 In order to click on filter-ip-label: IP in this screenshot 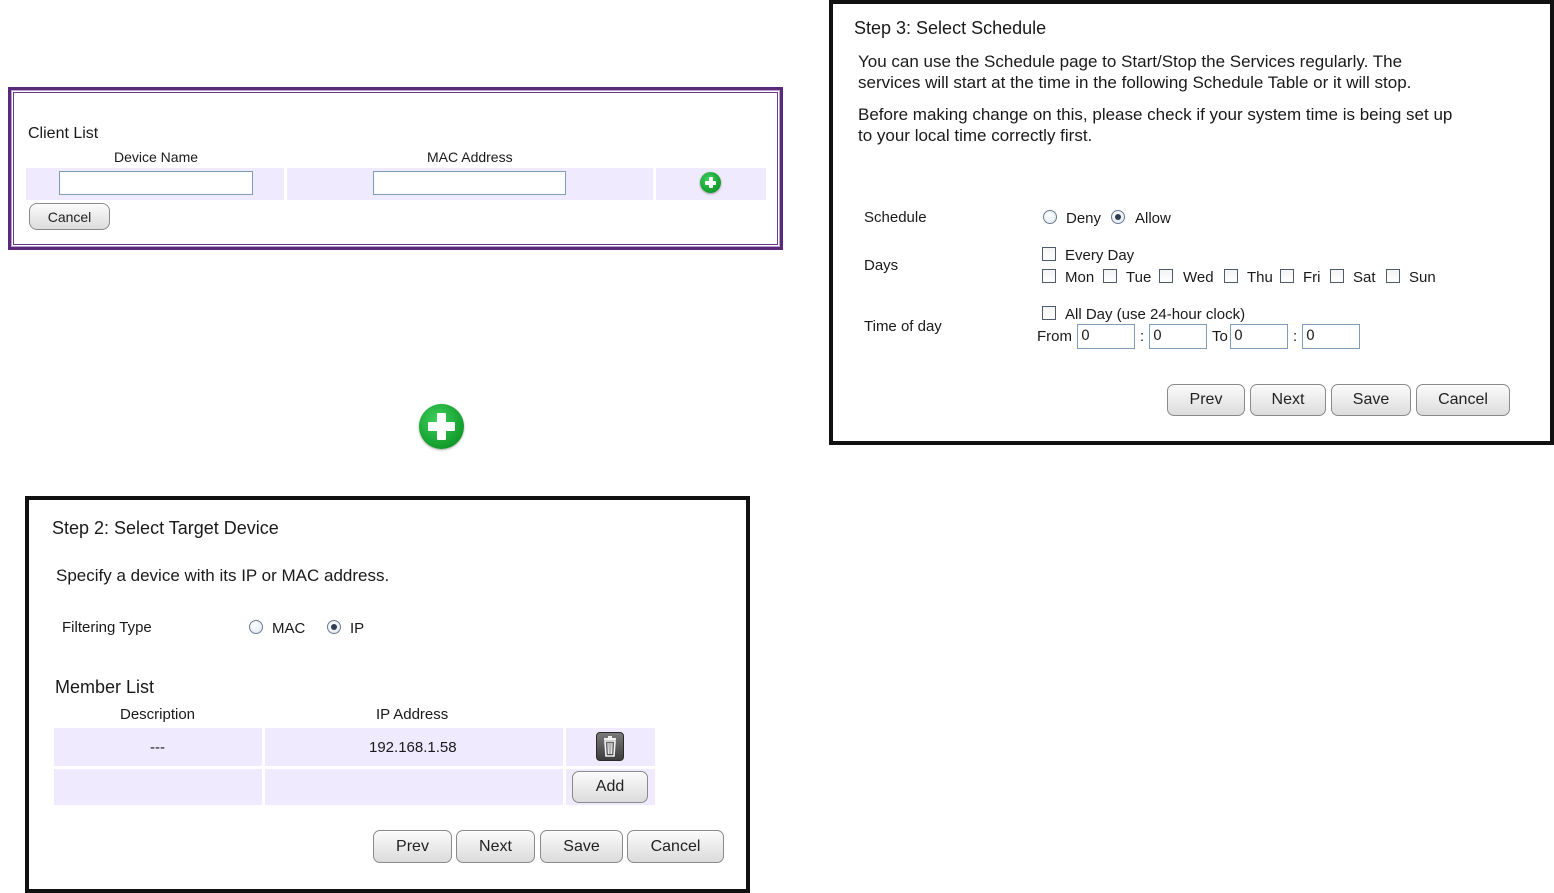, I will do `click(357, 628)`.